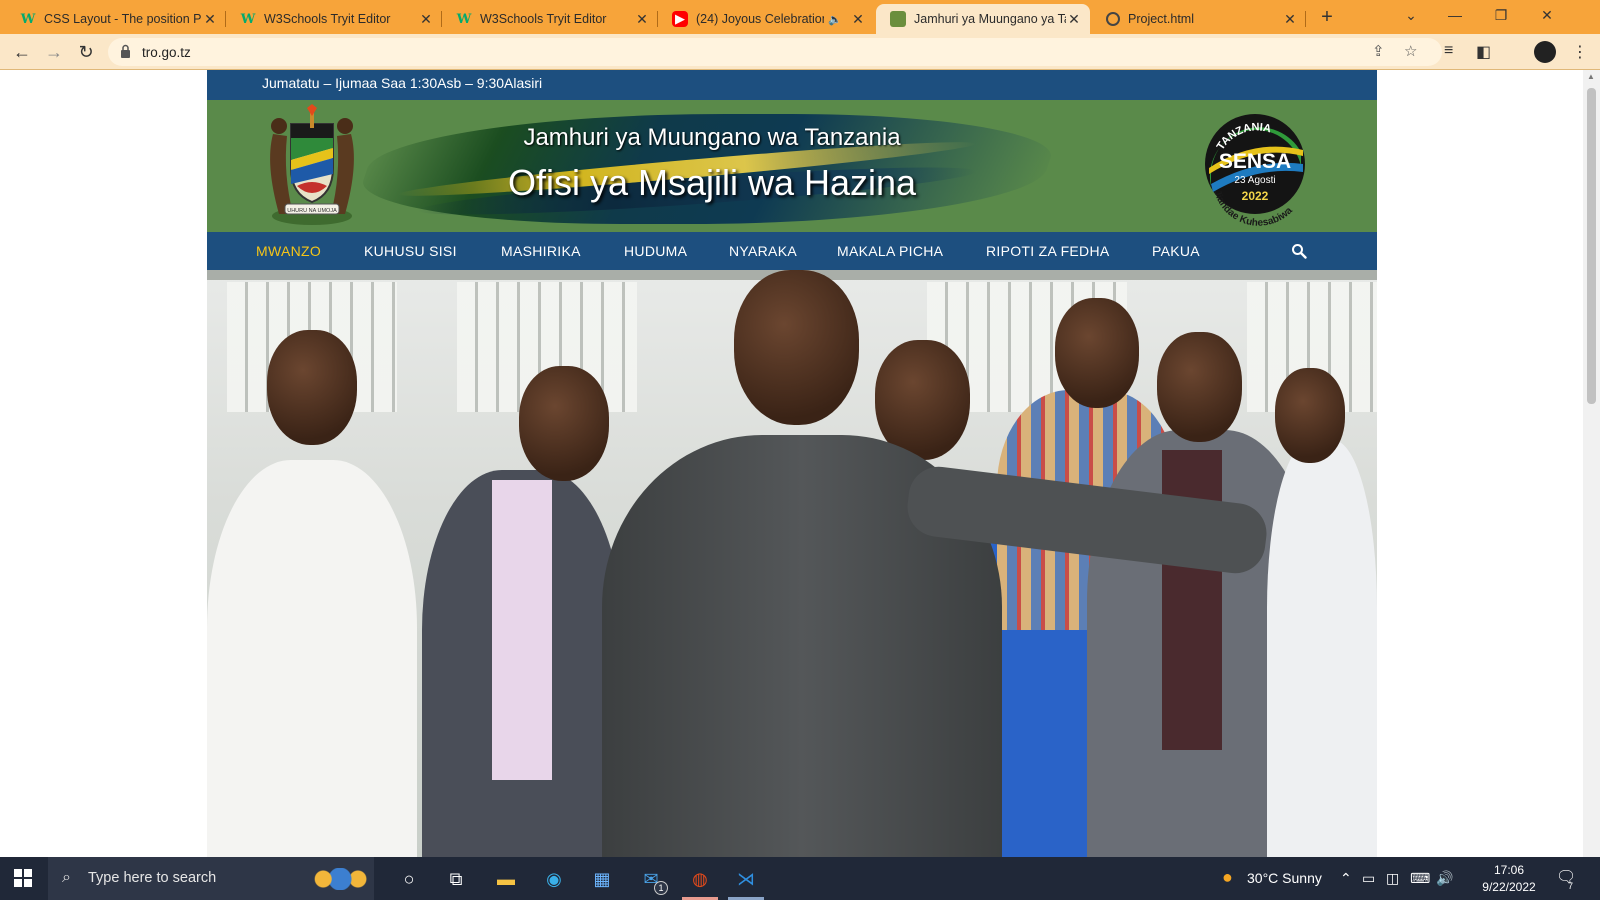 This screenshot has height=900, width=1600. Describe the element at coordinates (86, 52) in the screenshot. I see `reload-icon: ↻` at that location.